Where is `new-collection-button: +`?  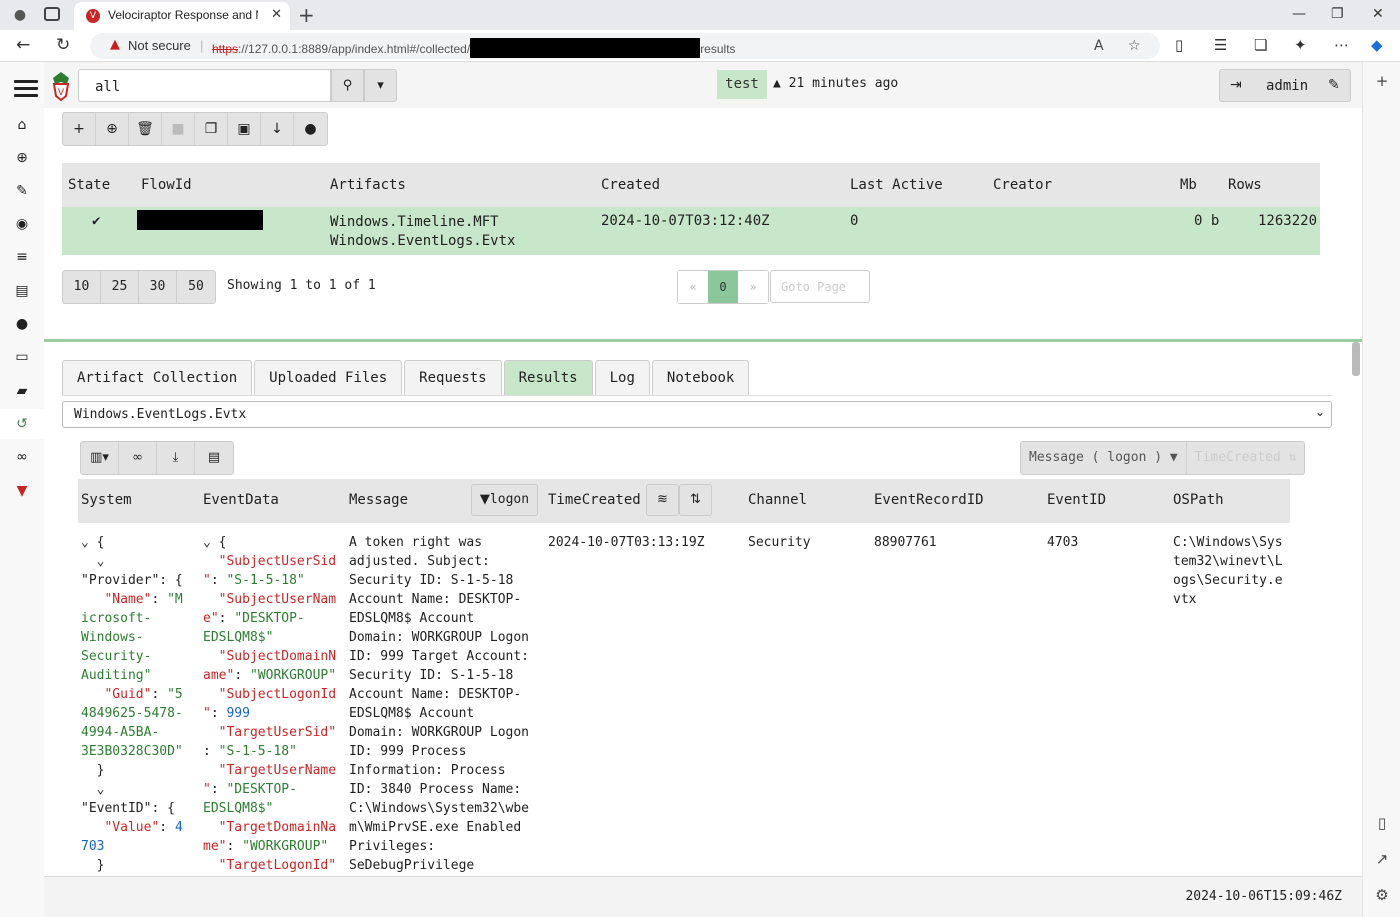
new-collection-button: + is located at coordinates (79, 129).